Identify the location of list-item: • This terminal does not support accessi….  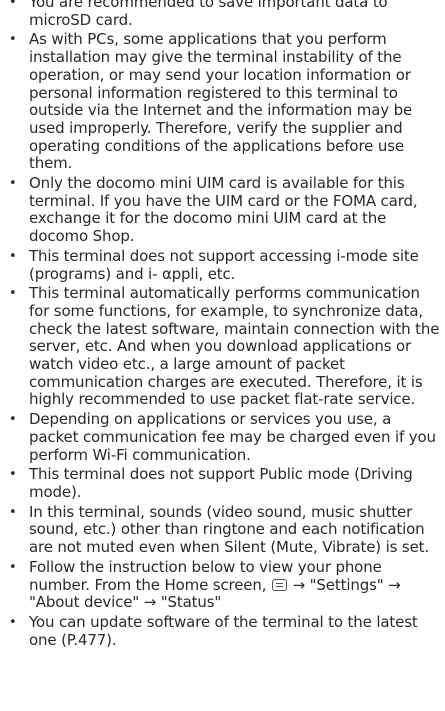
(223, 264).